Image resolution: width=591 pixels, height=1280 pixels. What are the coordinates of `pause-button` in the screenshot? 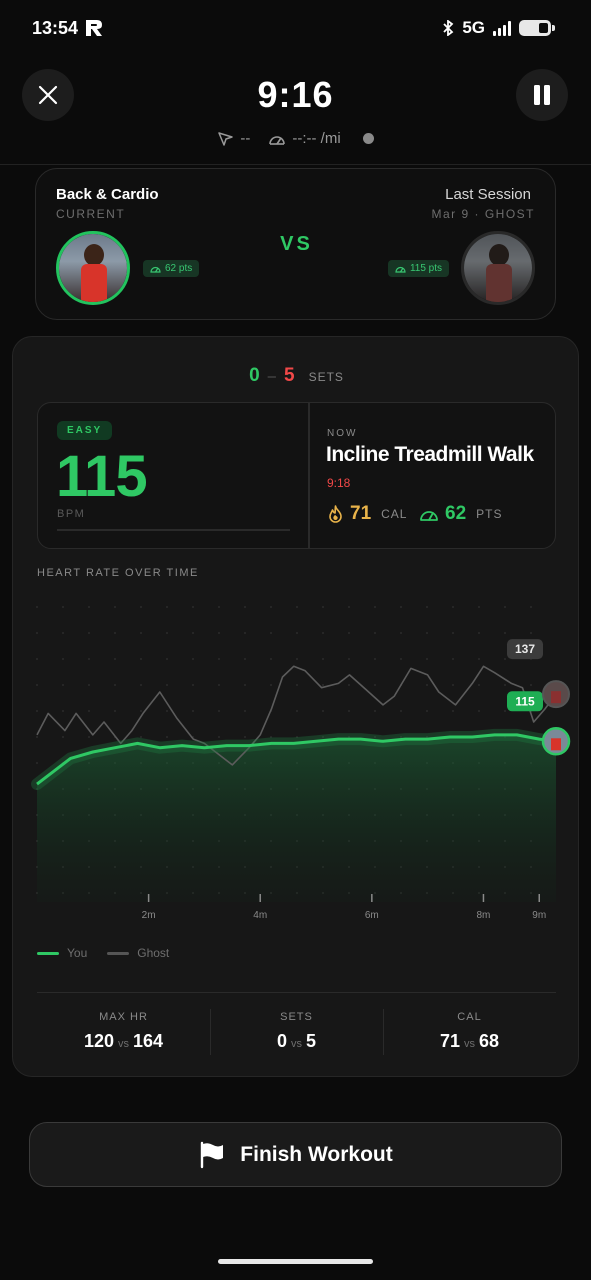 It's located at (542, 95).